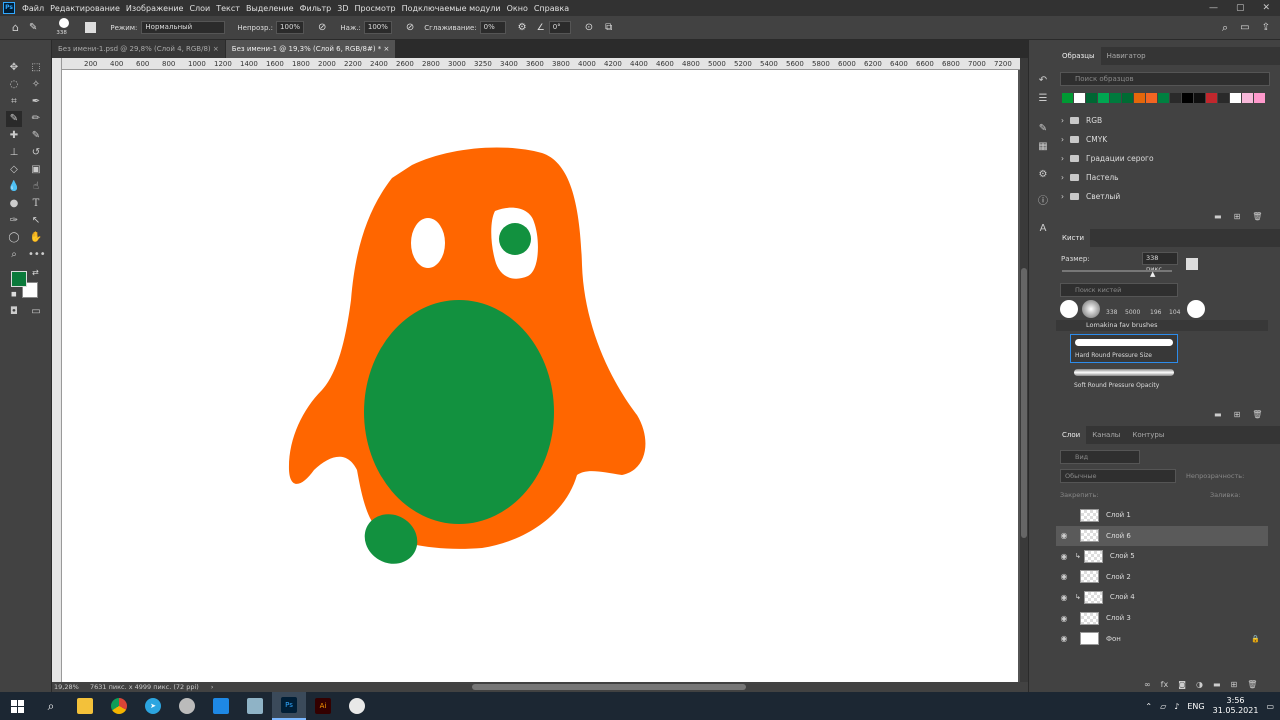 This screenshot has height=720, width=1280. Describe the element at coordinates (1043, 229) in the screenshot. I see `character-panel-icon: A` at that location.